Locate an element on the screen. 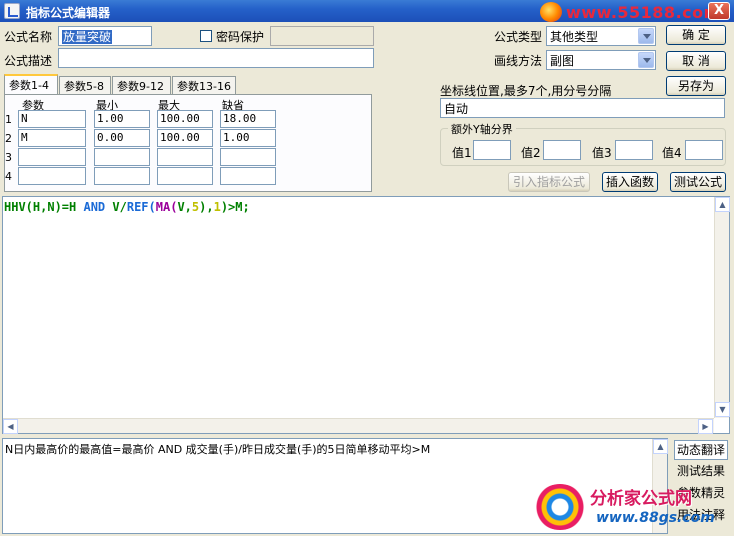 Image resolution: width=734 pixels, height=536 pixels. scroll-down-icon: ▼ is located at coordinates (722, 409).